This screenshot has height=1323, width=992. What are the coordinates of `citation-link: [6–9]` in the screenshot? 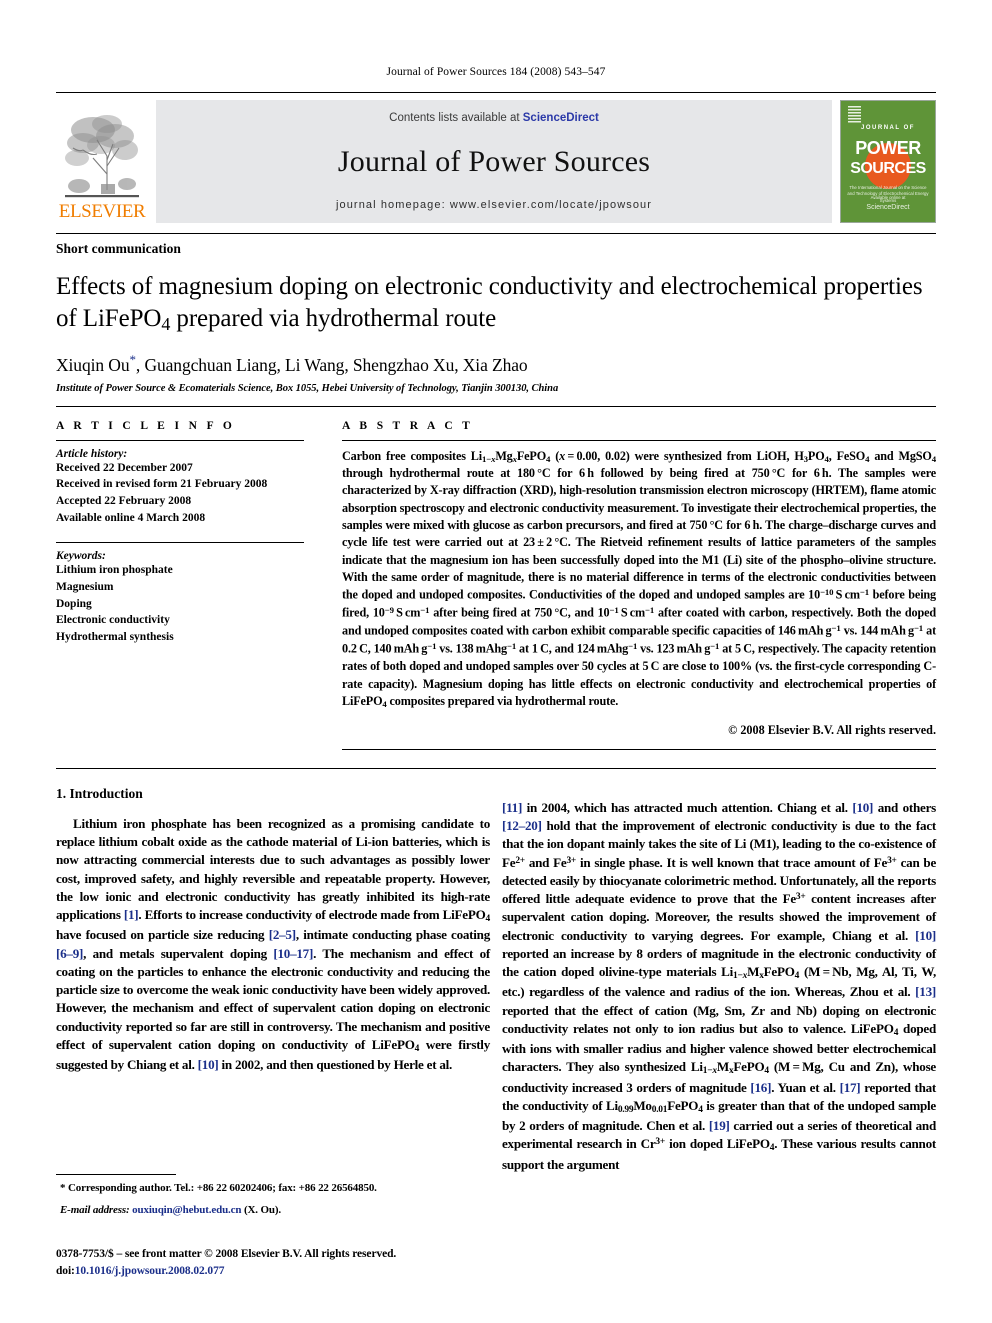 It's located at (69, 953).